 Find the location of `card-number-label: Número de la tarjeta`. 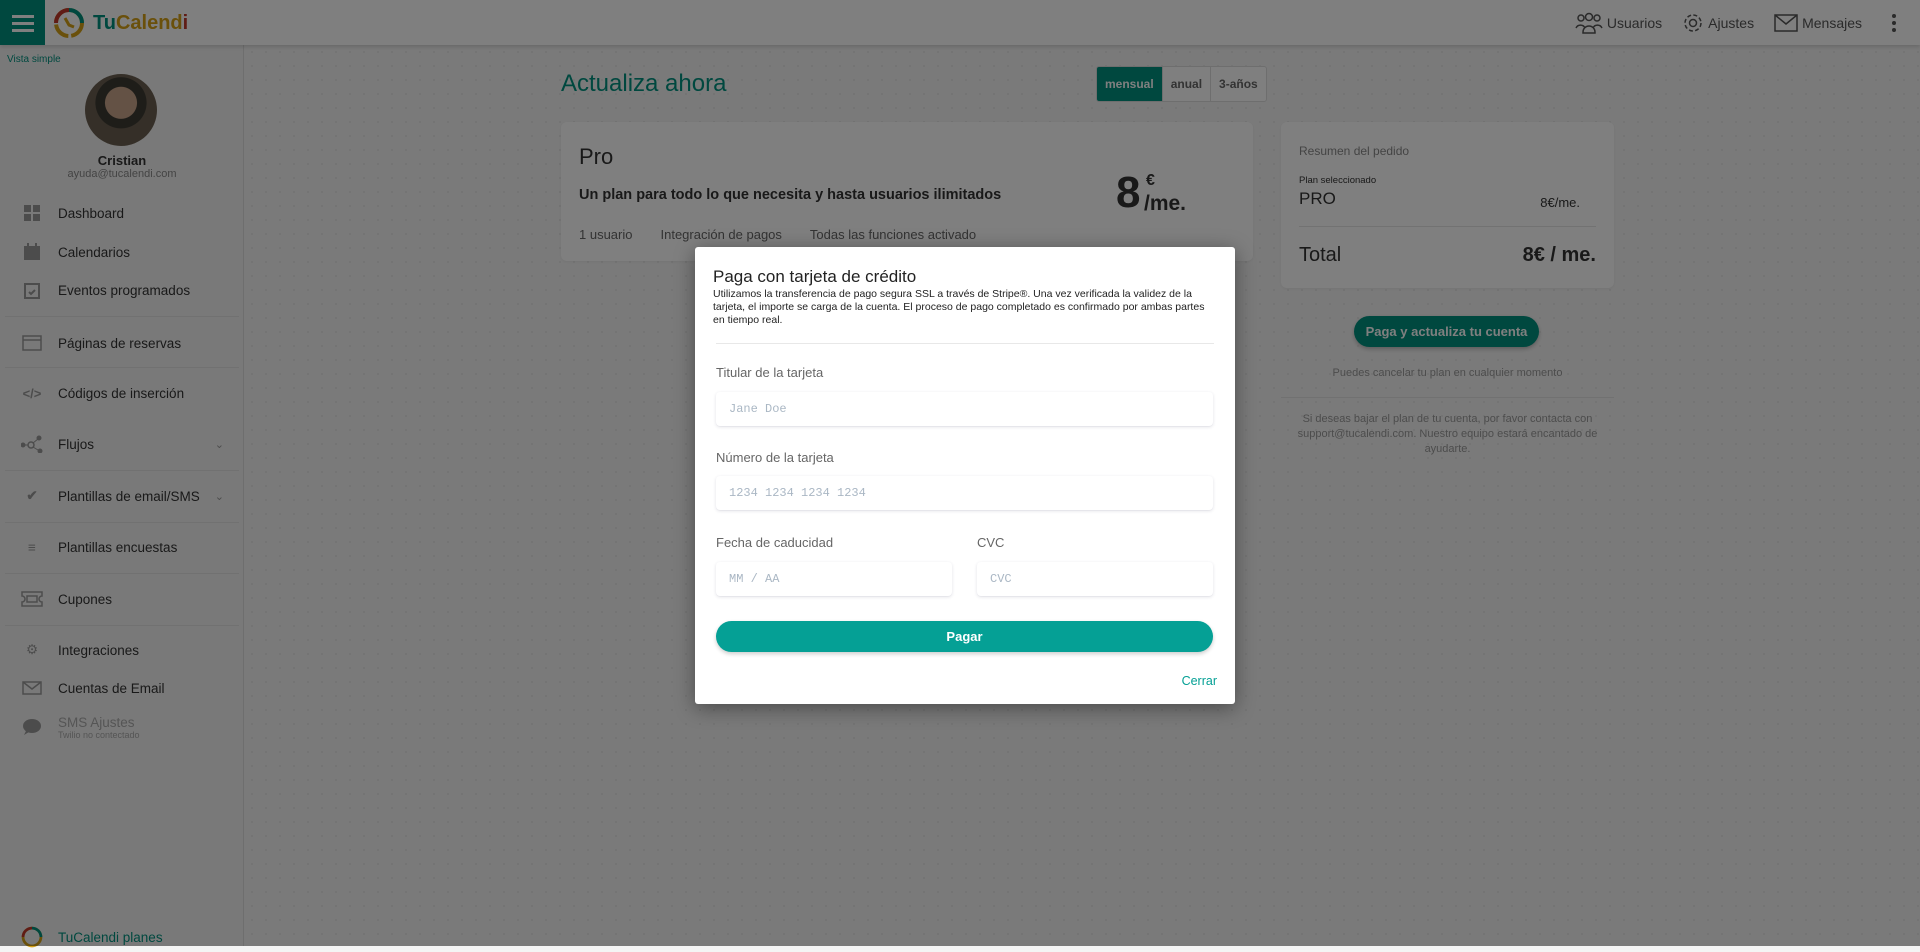

card-number-label: Número de la tarjeta is located at coordinates (775, 457).